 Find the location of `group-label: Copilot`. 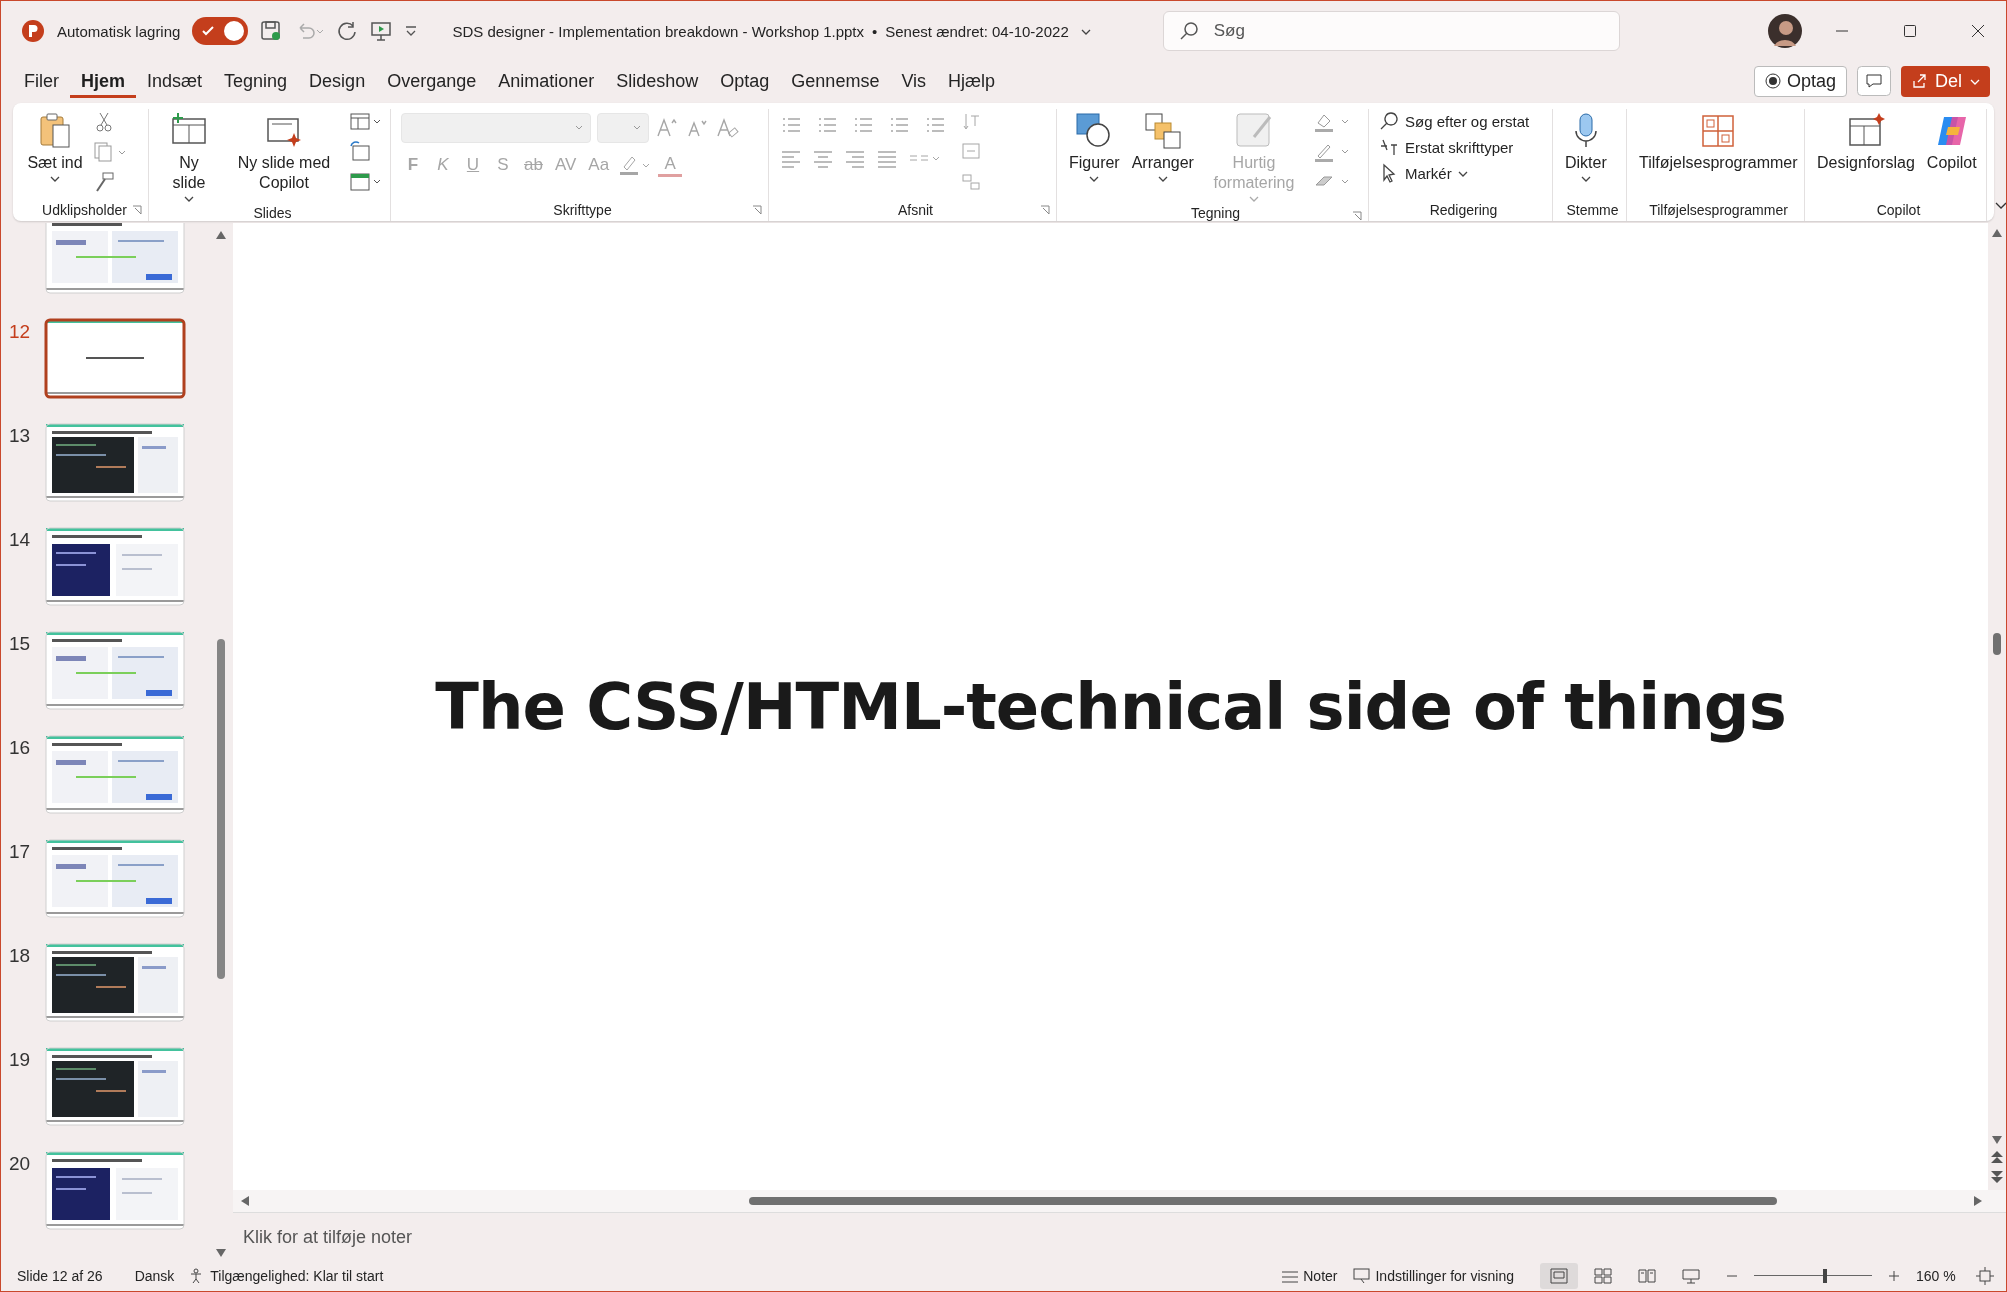

group-label: Copilot is located at coordinates (1898, 210).